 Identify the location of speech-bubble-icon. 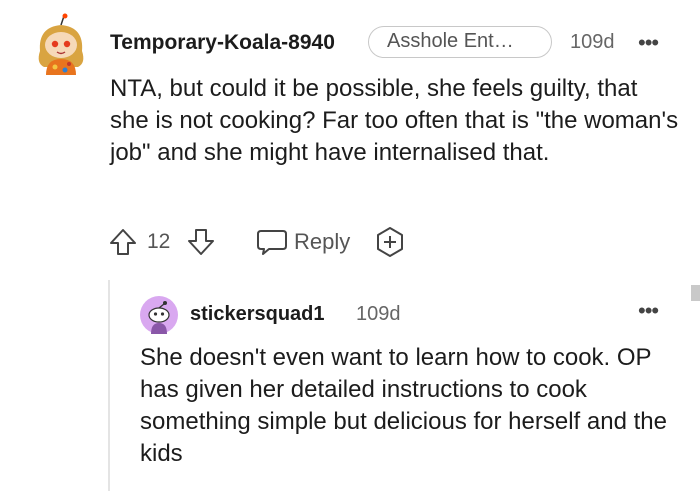
(272, 242).